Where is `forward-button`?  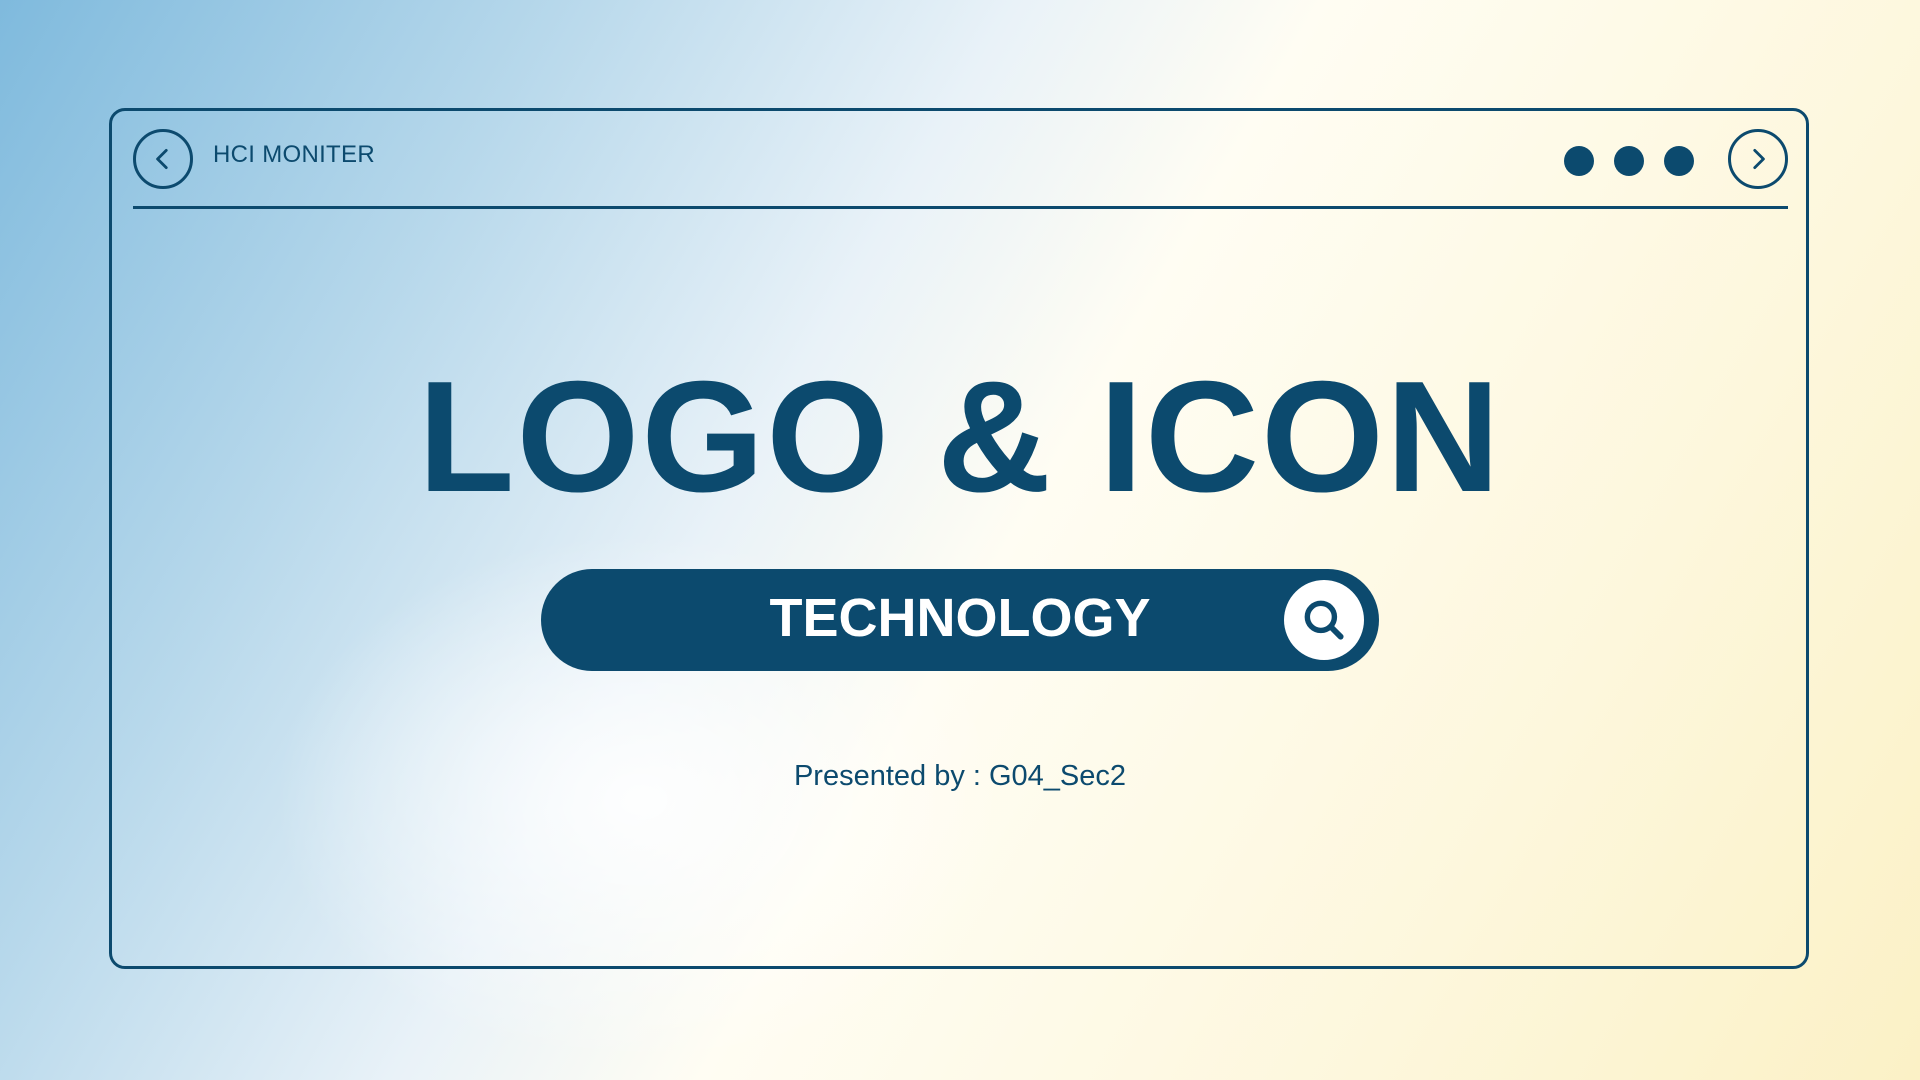 forward-button is located at coordinates (1758, 159).